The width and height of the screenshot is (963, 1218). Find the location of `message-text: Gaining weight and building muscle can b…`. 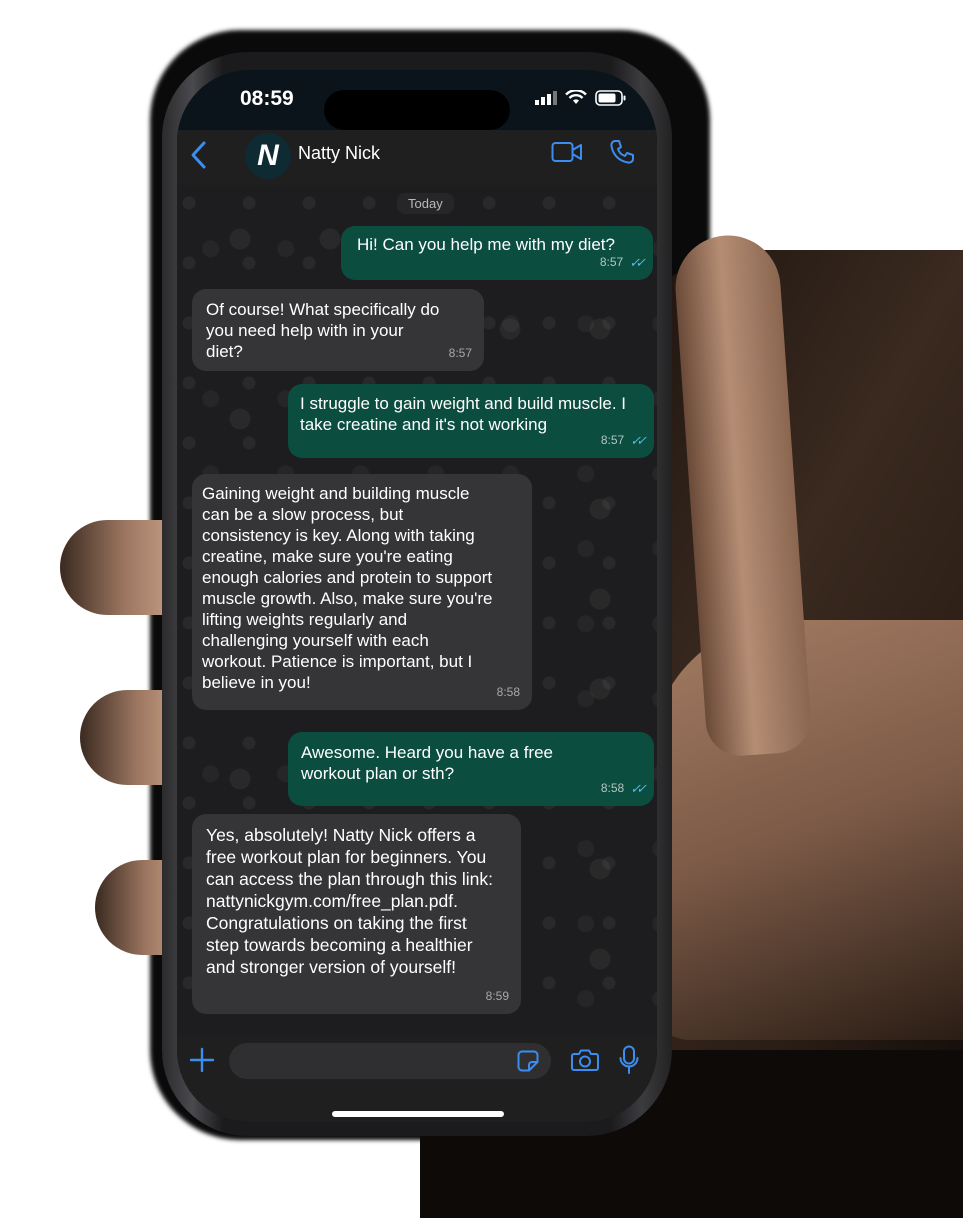

message-text: Gaining weight and building muscle can b… is located at coordinates (347, 588).